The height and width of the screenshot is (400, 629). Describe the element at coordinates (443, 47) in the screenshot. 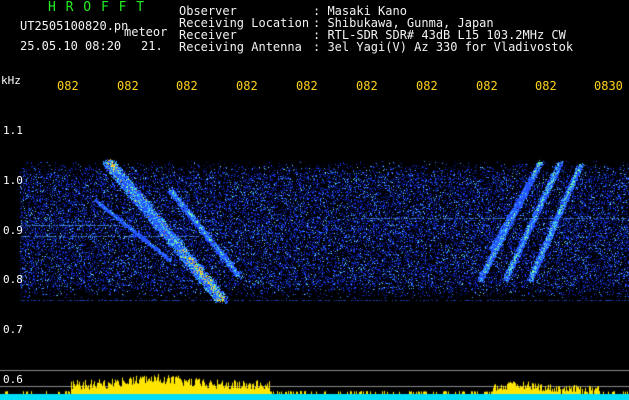

I see `antenna-value: : 3el Yagi(V) Az 330 for Vladivostok` at that location.